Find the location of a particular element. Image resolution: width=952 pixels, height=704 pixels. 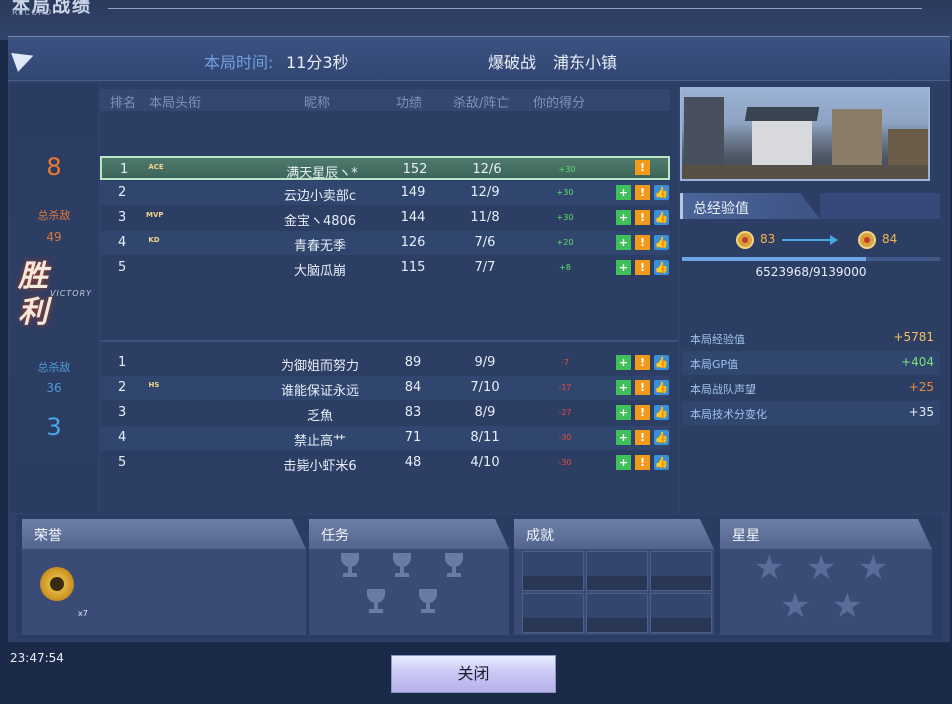

player-kd: 9/9 is located at coordinates (485, 362).